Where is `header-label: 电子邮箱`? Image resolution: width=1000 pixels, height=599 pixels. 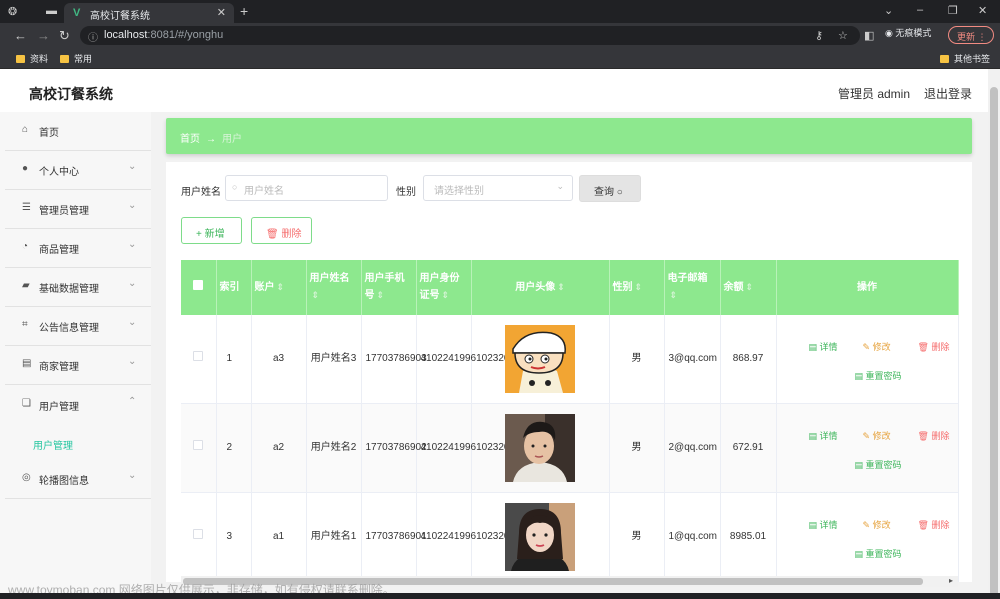
header-label: 电子邮箱 is located at coordinates (687, 278).